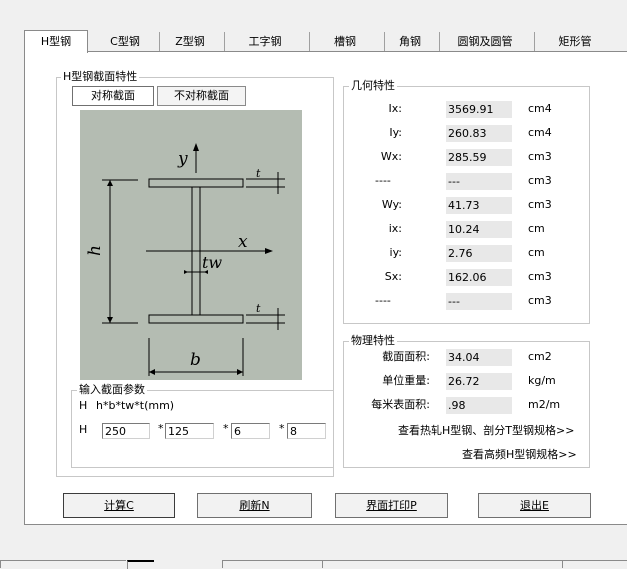  I want to click on tab-bar: H型钢 C型钢 Z型钢 工字钢 槽钢 角钢 圆钢及圆管 矩形管, so click(325, 41).